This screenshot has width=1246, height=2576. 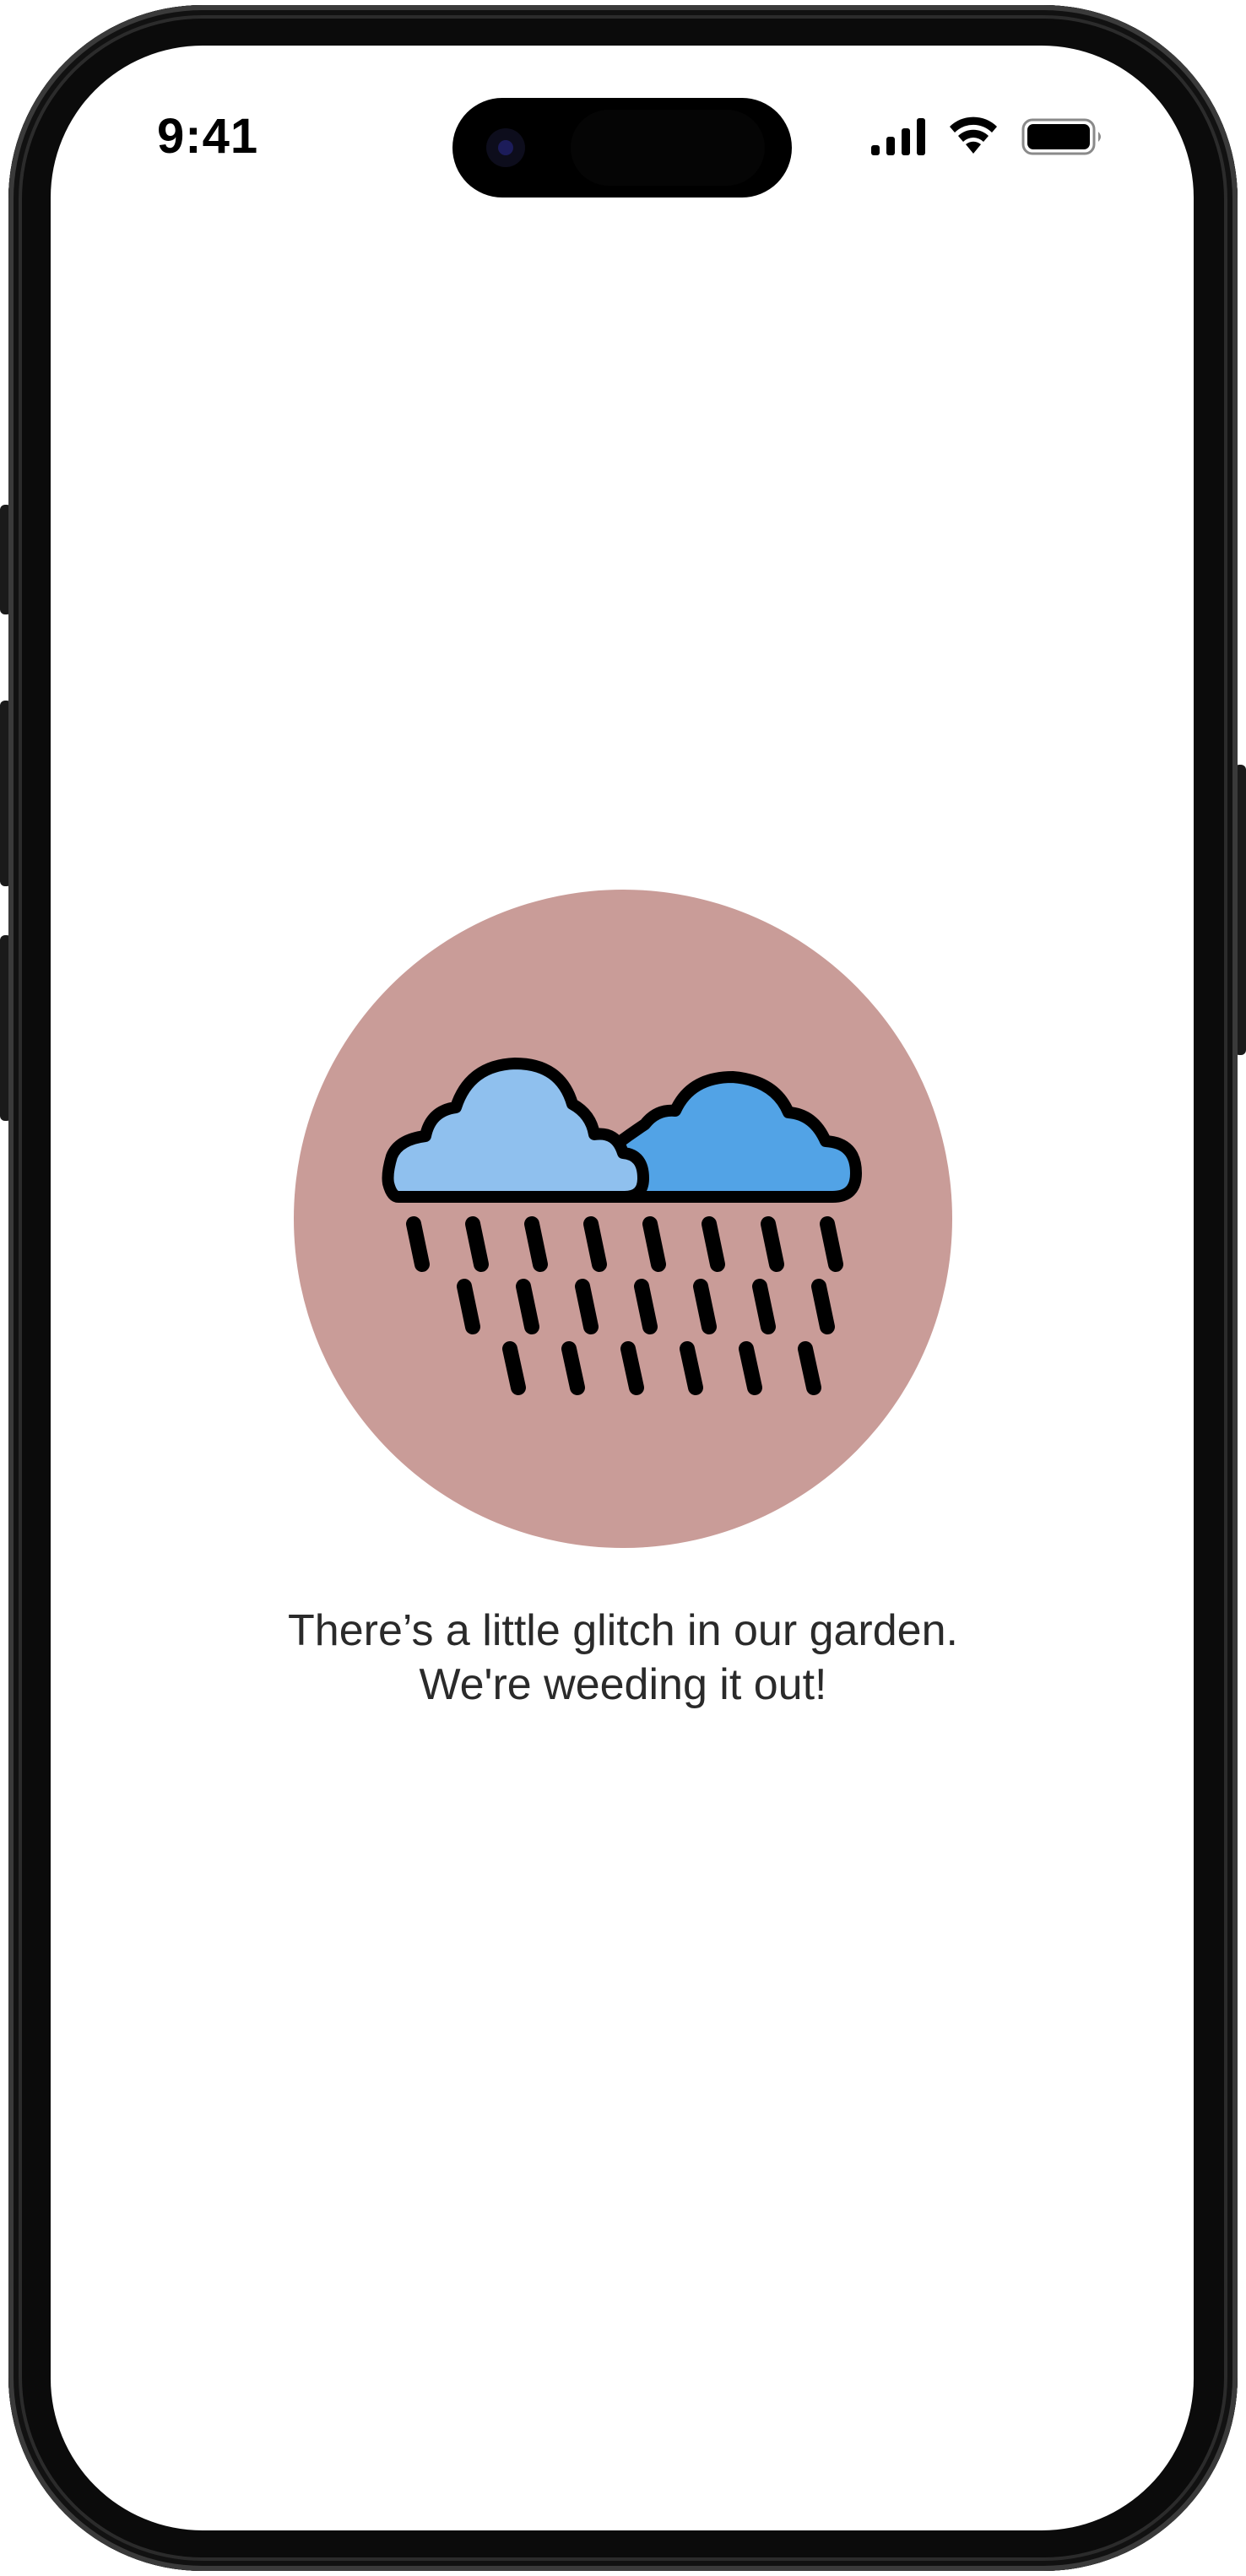 What do you see at coordinates (623, 1684) in the screenshot?
I see `error-message-line-2: We're weeding it out!` at bounding box center [623, 1684].